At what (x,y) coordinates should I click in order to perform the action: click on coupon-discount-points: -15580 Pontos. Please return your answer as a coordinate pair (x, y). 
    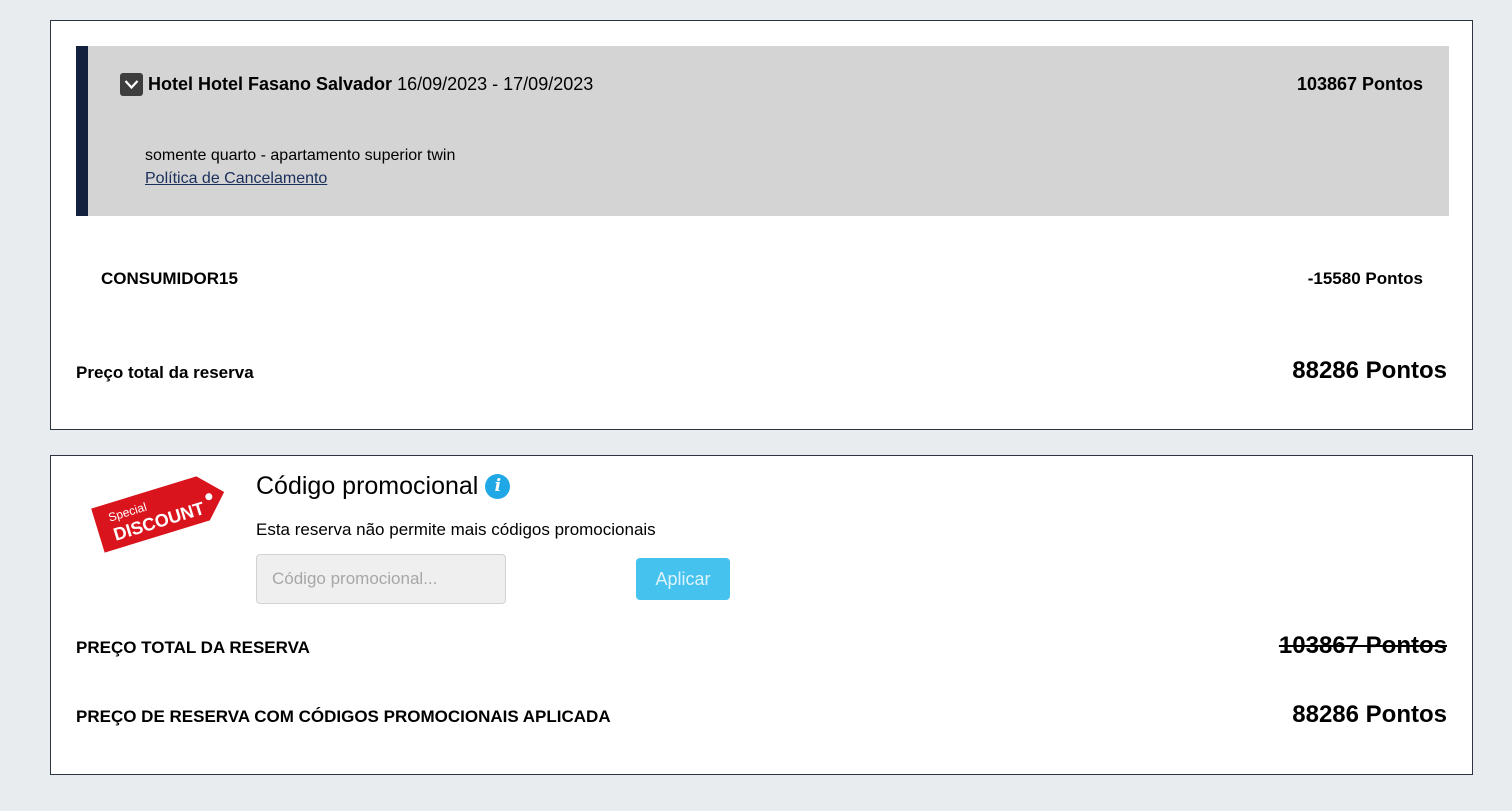
    Looking at the image, I should click on (1365, 278).